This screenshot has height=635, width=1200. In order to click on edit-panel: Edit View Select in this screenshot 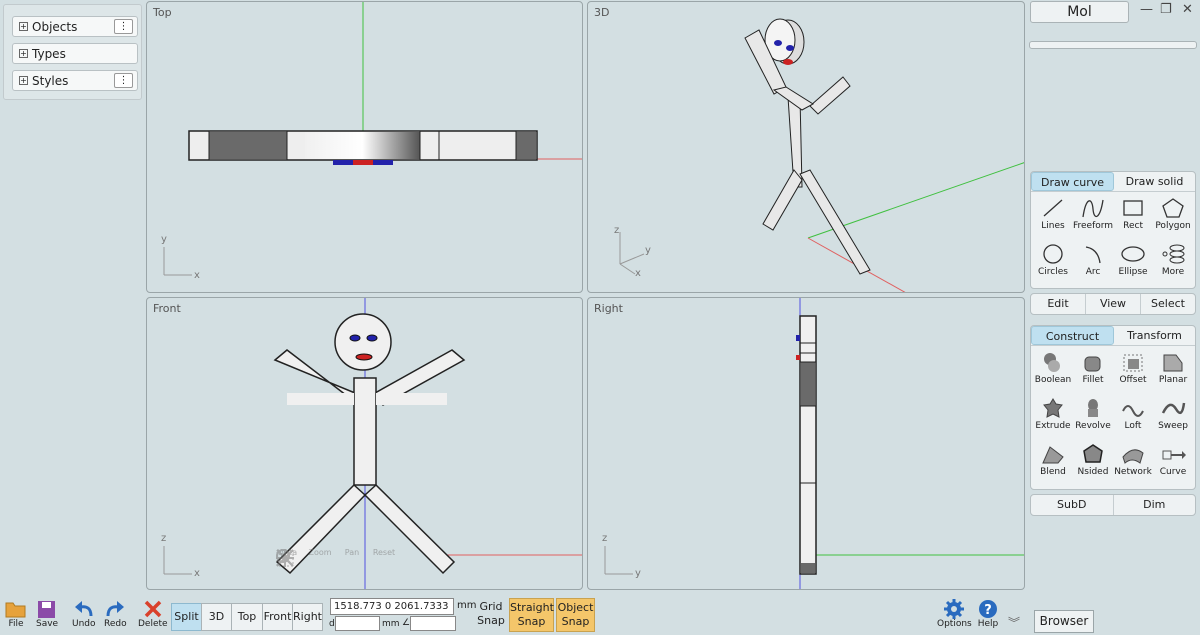, I will do `click(1113, 304)`.